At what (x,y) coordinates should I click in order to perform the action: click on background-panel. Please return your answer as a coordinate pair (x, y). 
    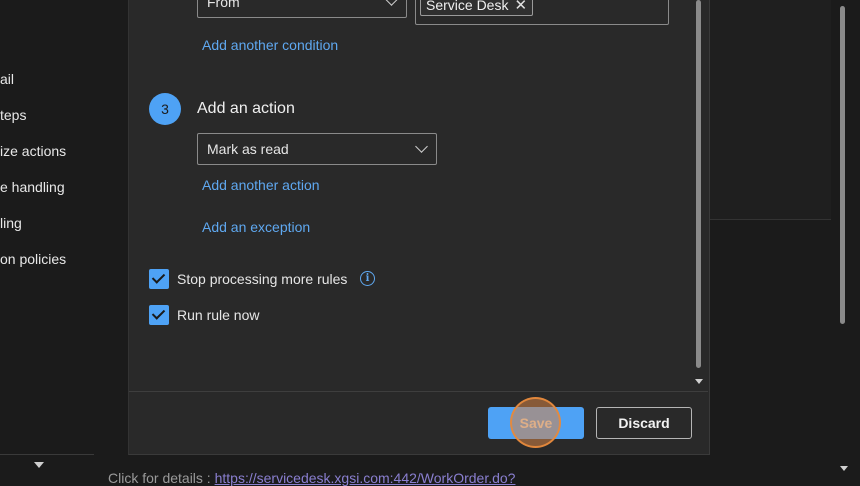
    Looking at the image, I should click on (770, 109).